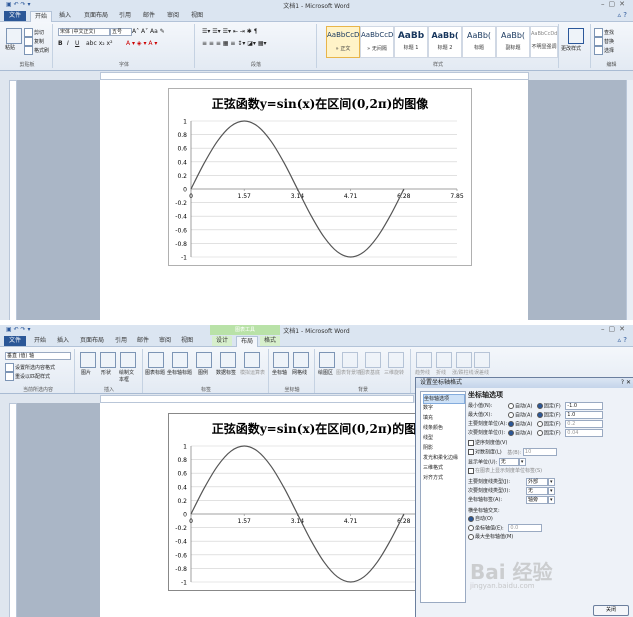 The height and width of the screenshot is (617, 633). Describe the element at coordinates (537, 491) in the screenshot. I see `minor-tick-select: 无` at that location.